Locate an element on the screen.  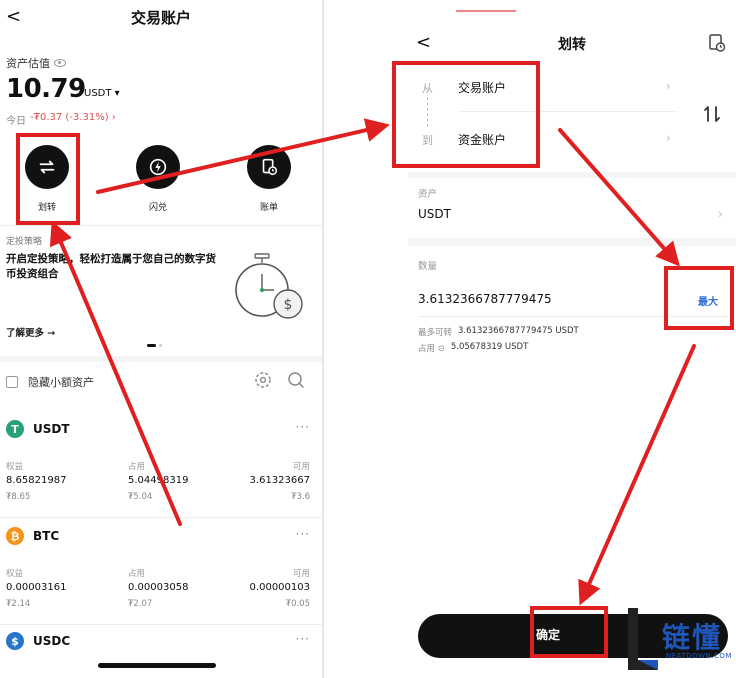
asset-estimate-row: 资产估值 is located at coordinates (36, 63).